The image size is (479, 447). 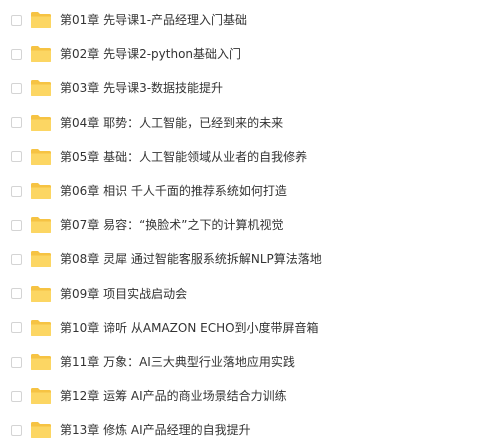 I want to click on list-item: 第05章 基础：人工智能领域从业者的自我修养, so click(x=239, y=157).